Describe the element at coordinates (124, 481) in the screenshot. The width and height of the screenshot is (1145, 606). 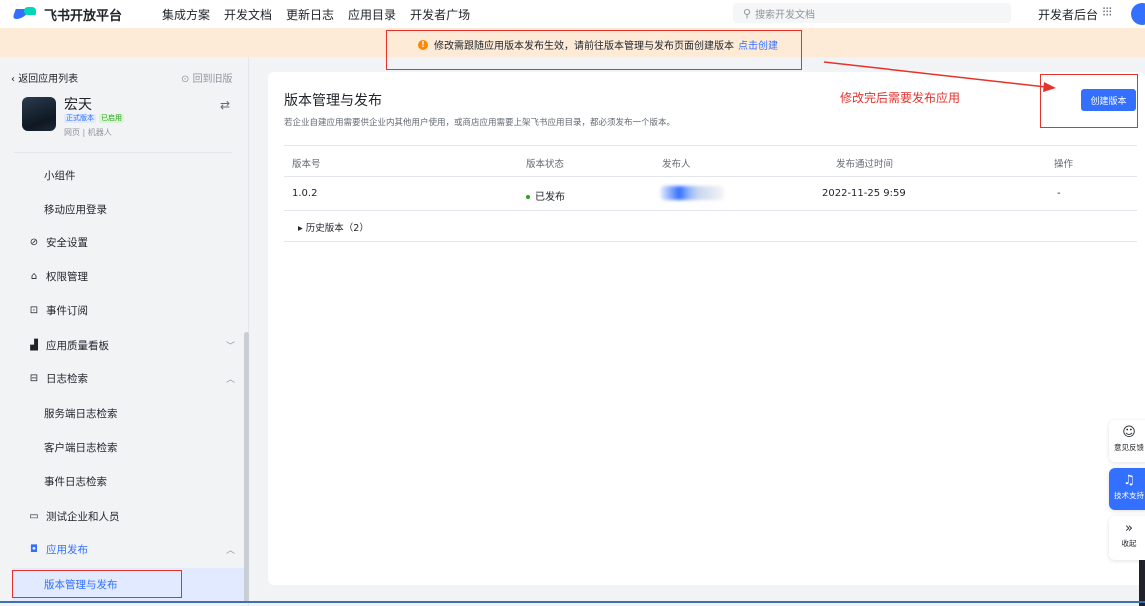
I see `sidebar-item-event-log: 事件日志检索` at that location.